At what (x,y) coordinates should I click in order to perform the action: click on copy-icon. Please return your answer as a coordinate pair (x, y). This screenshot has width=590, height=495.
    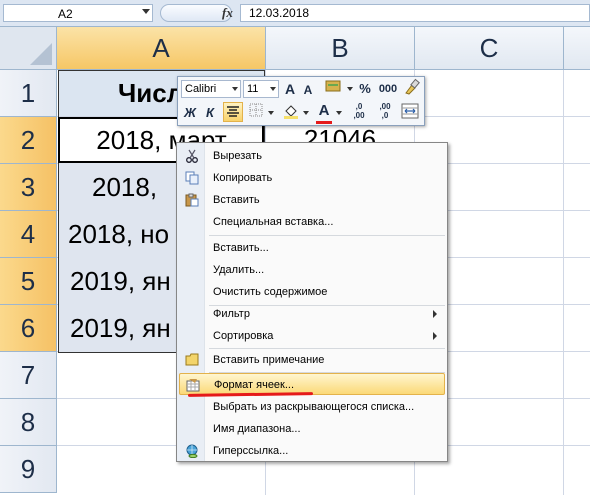
    Looking at the image, I should click on (192, 178).